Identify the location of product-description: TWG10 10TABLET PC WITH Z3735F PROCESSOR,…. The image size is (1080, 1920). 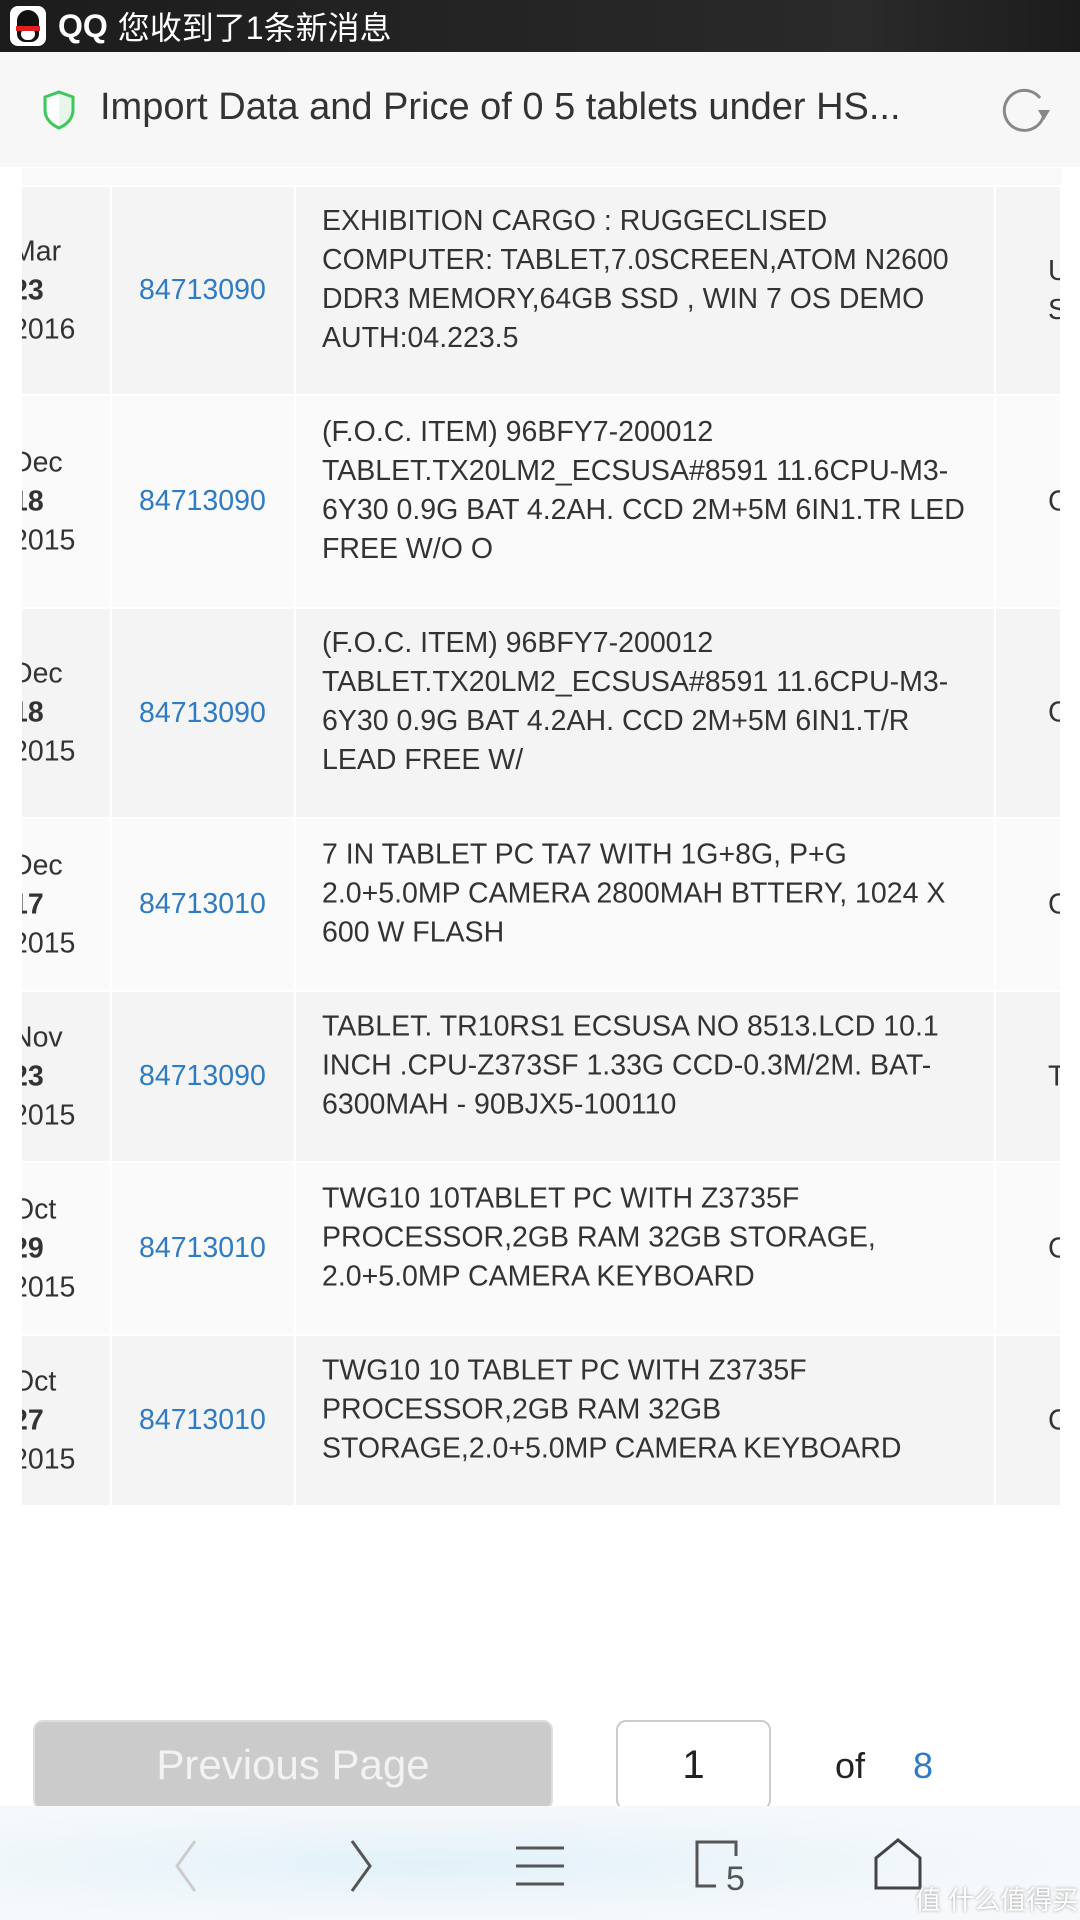
(599, 1237).